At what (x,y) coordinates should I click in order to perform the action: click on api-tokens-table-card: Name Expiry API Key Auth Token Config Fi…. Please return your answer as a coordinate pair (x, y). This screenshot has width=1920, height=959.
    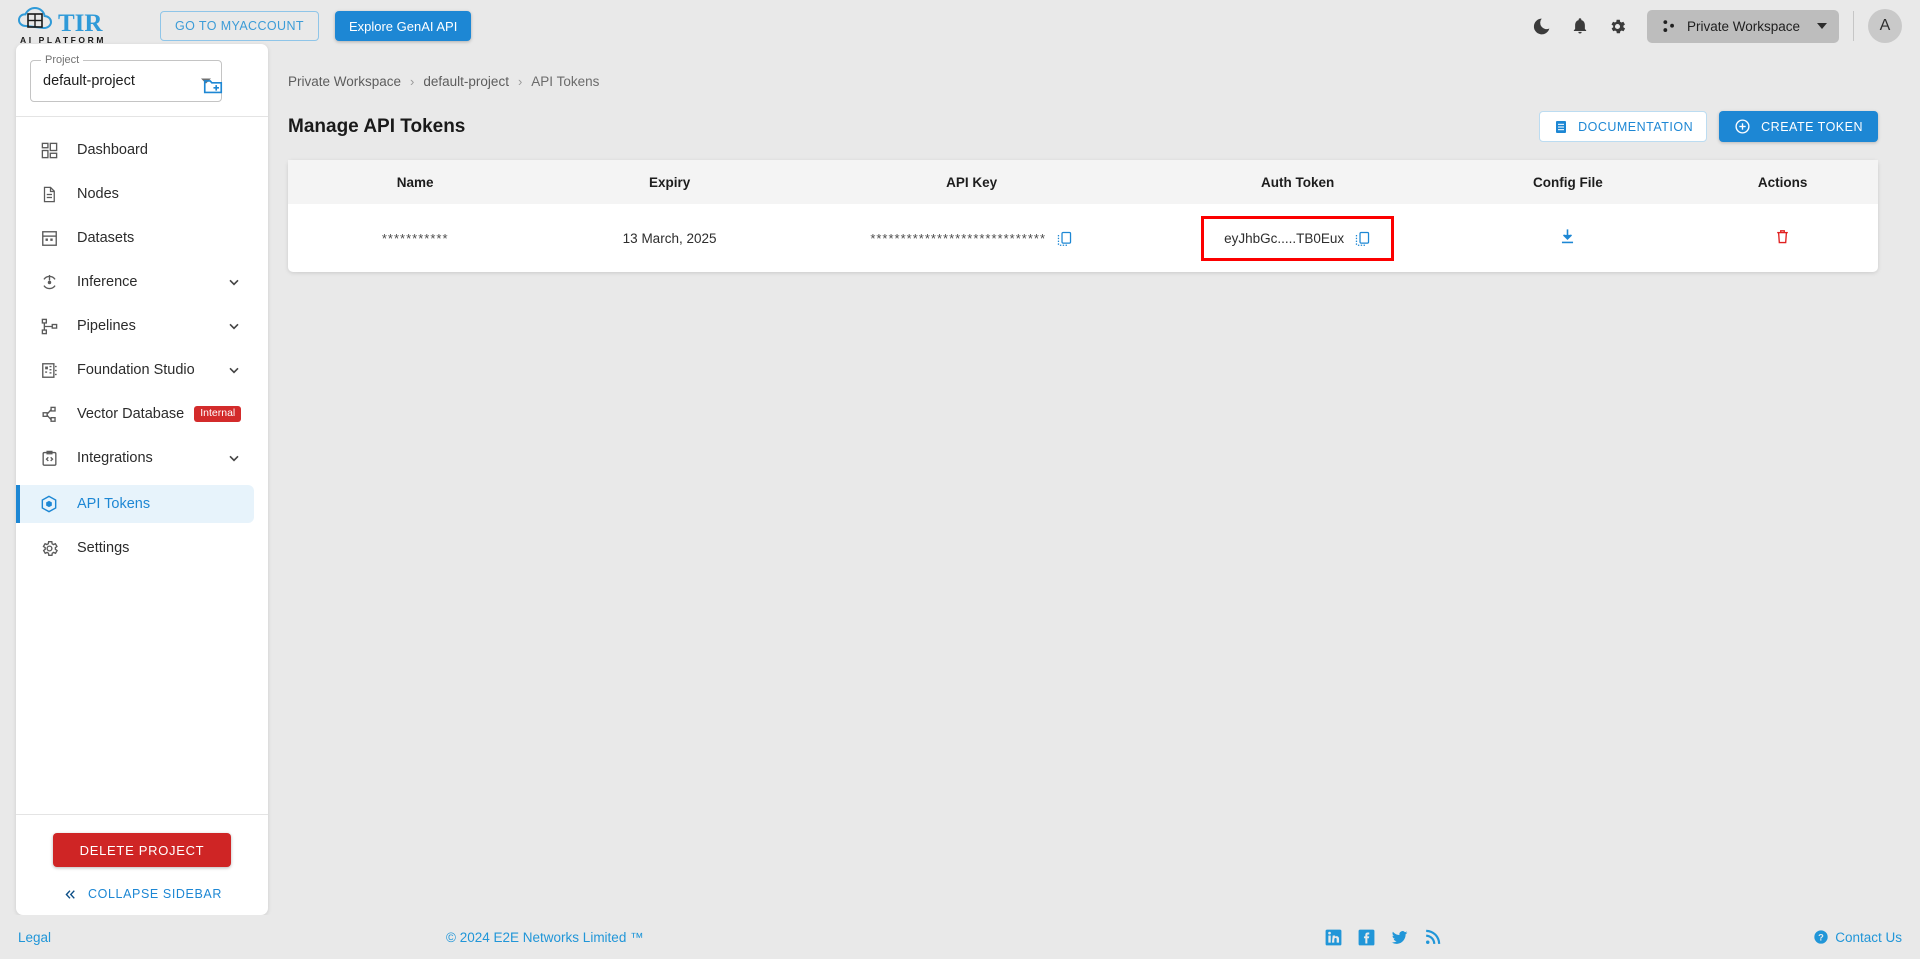
    Looking at the image, I should click on (1083, 216).